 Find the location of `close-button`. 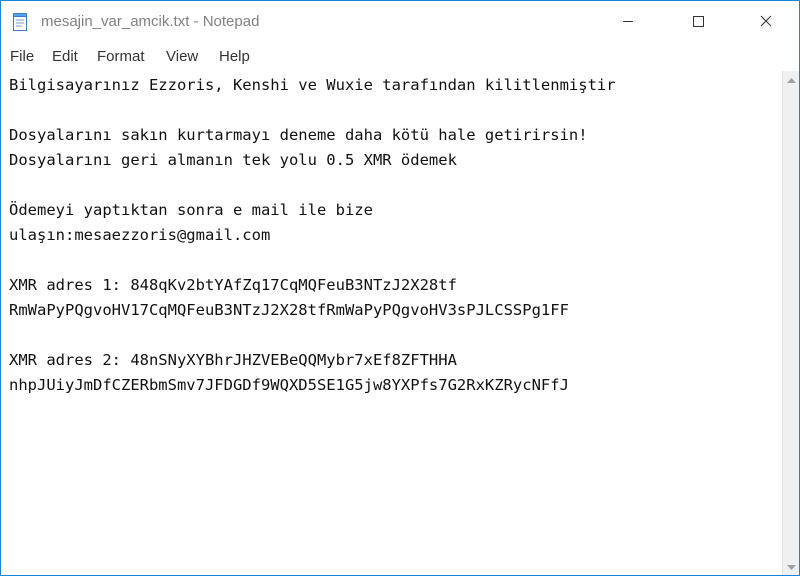

close-button is located at coordinates (766, 23).